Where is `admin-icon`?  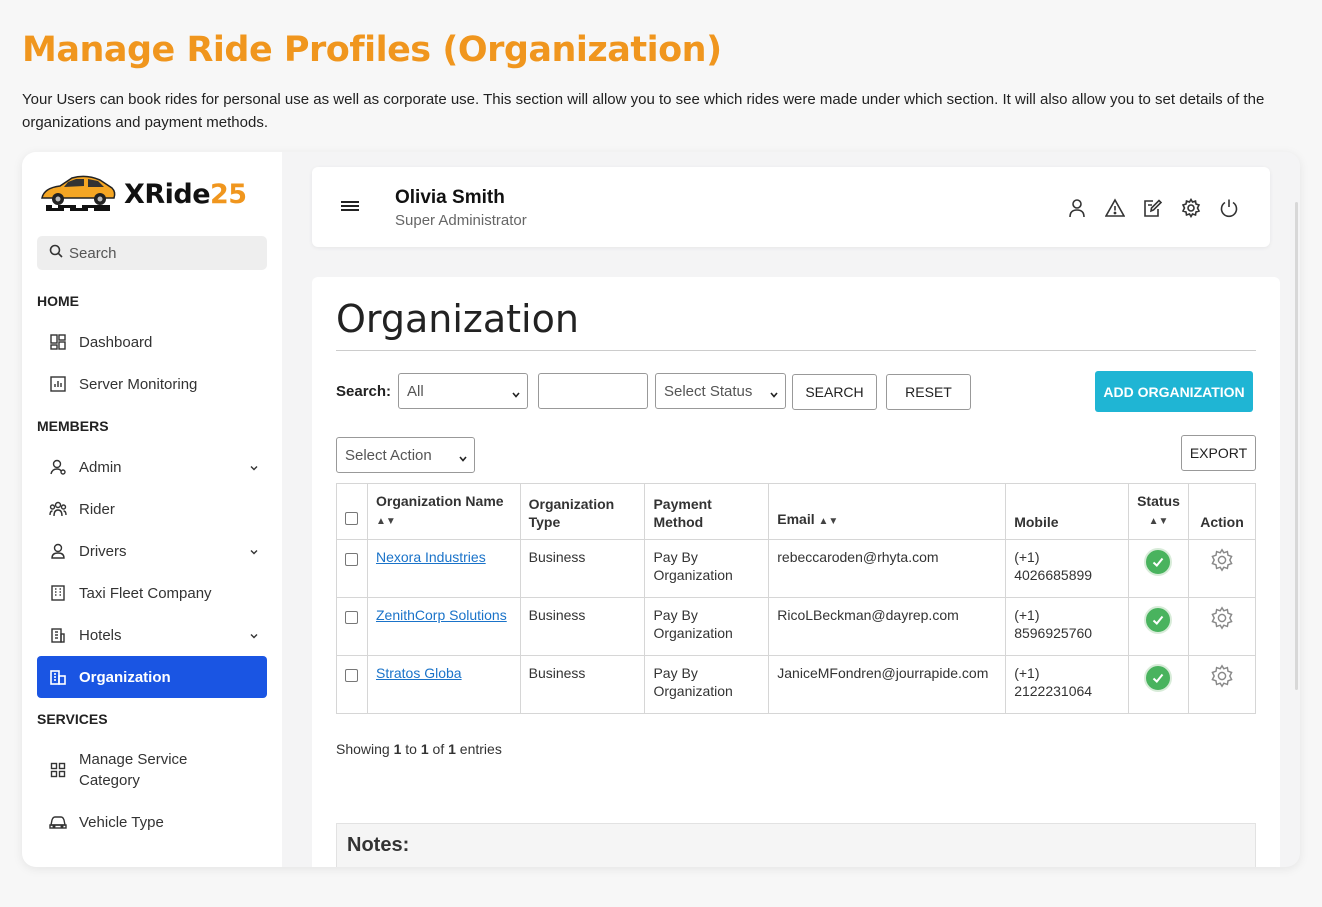 admin-icon is located at coordinates (58, 467).